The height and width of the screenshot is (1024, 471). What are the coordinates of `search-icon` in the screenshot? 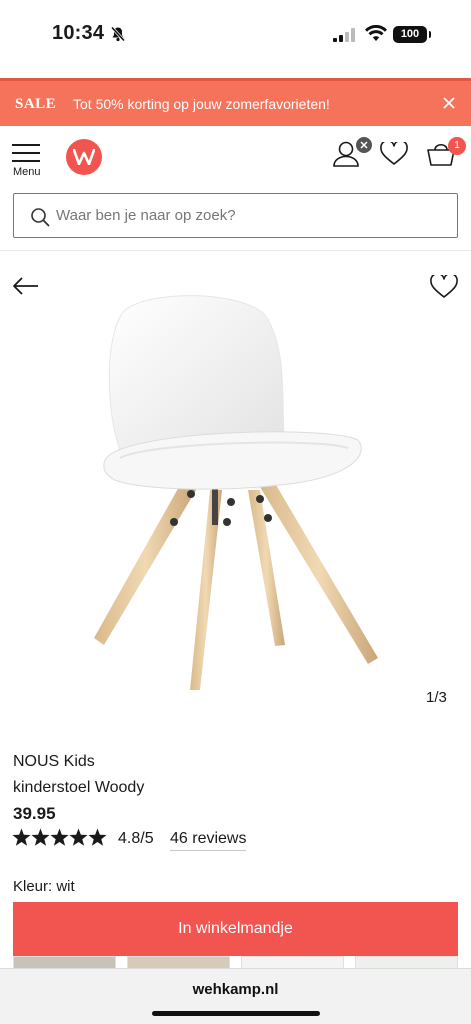 It's located at (40, 219).